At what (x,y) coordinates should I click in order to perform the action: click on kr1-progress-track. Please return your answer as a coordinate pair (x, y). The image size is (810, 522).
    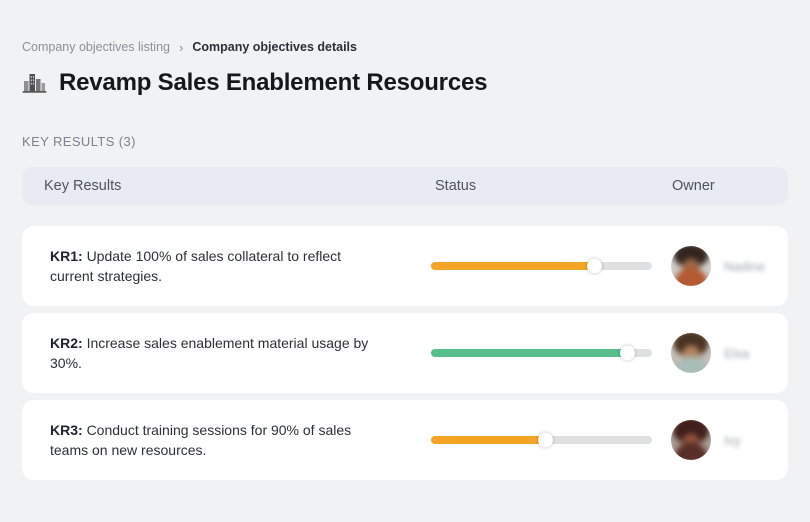
    Looking at the image, I should click on (541, 266).